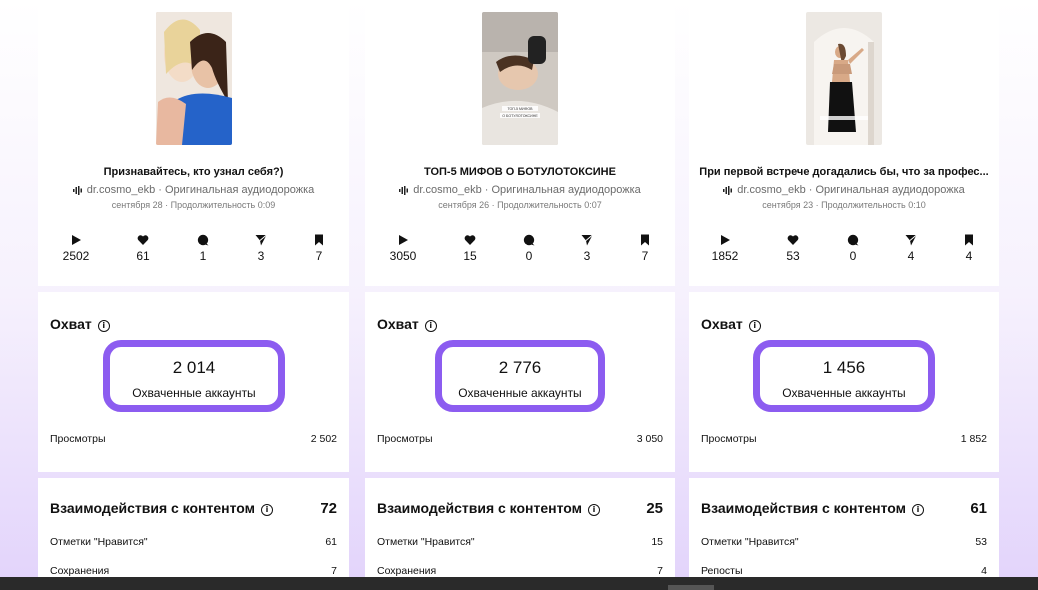 Image resolution: width=1038 pixels, height=590 pixels. What do you see at coordinates (853, 256) in the screenshot?
I see `stat-value: 0` at bounding box center [853, 256].